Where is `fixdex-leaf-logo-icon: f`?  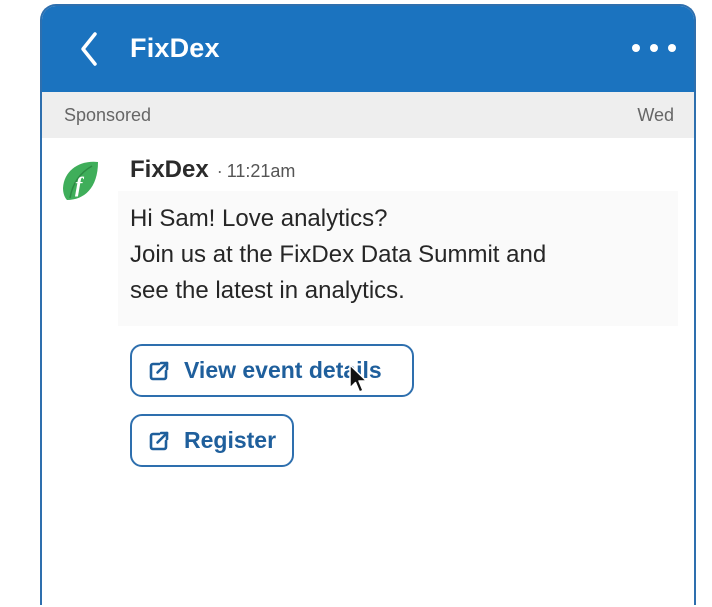 fixdex-leaf-logo-icon: f is located at coordinates (80, 180).